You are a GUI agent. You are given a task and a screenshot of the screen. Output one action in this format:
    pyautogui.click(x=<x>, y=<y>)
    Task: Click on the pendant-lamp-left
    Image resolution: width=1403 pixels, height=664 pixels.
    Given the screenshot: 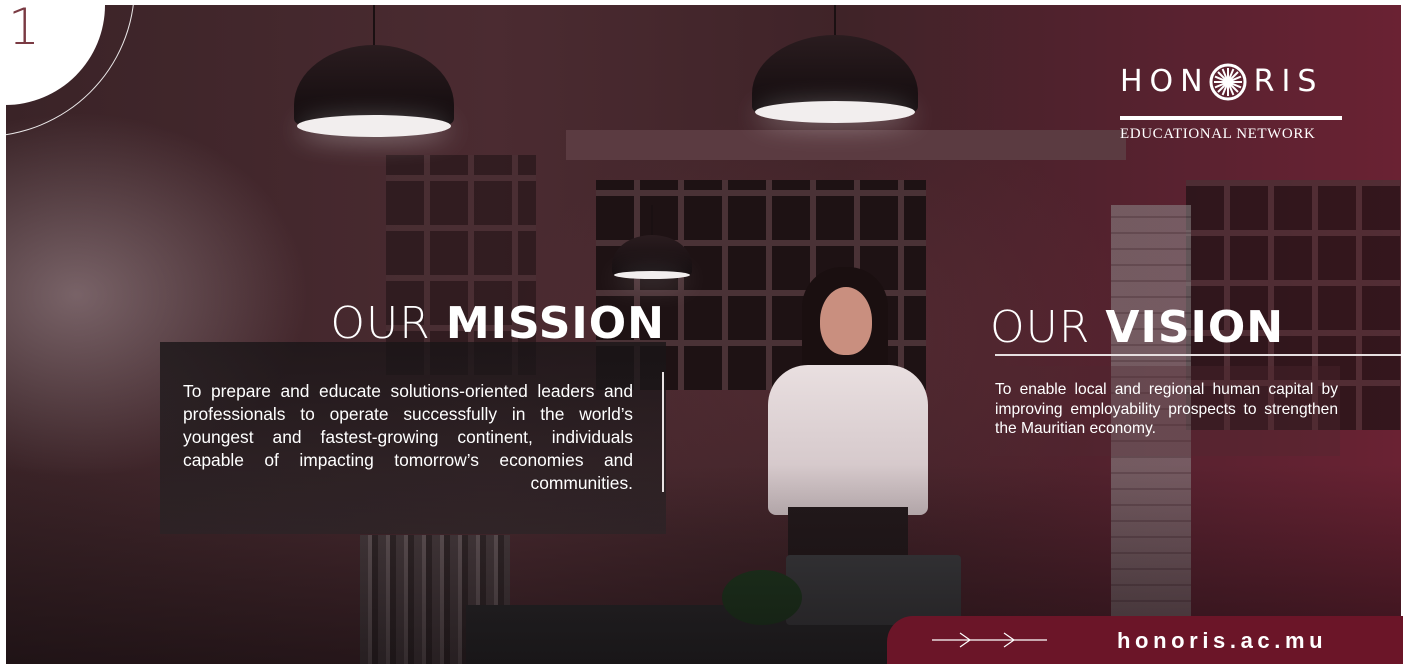 What is the action you would take?
    pyautogui.click(x=374, y=75)
    